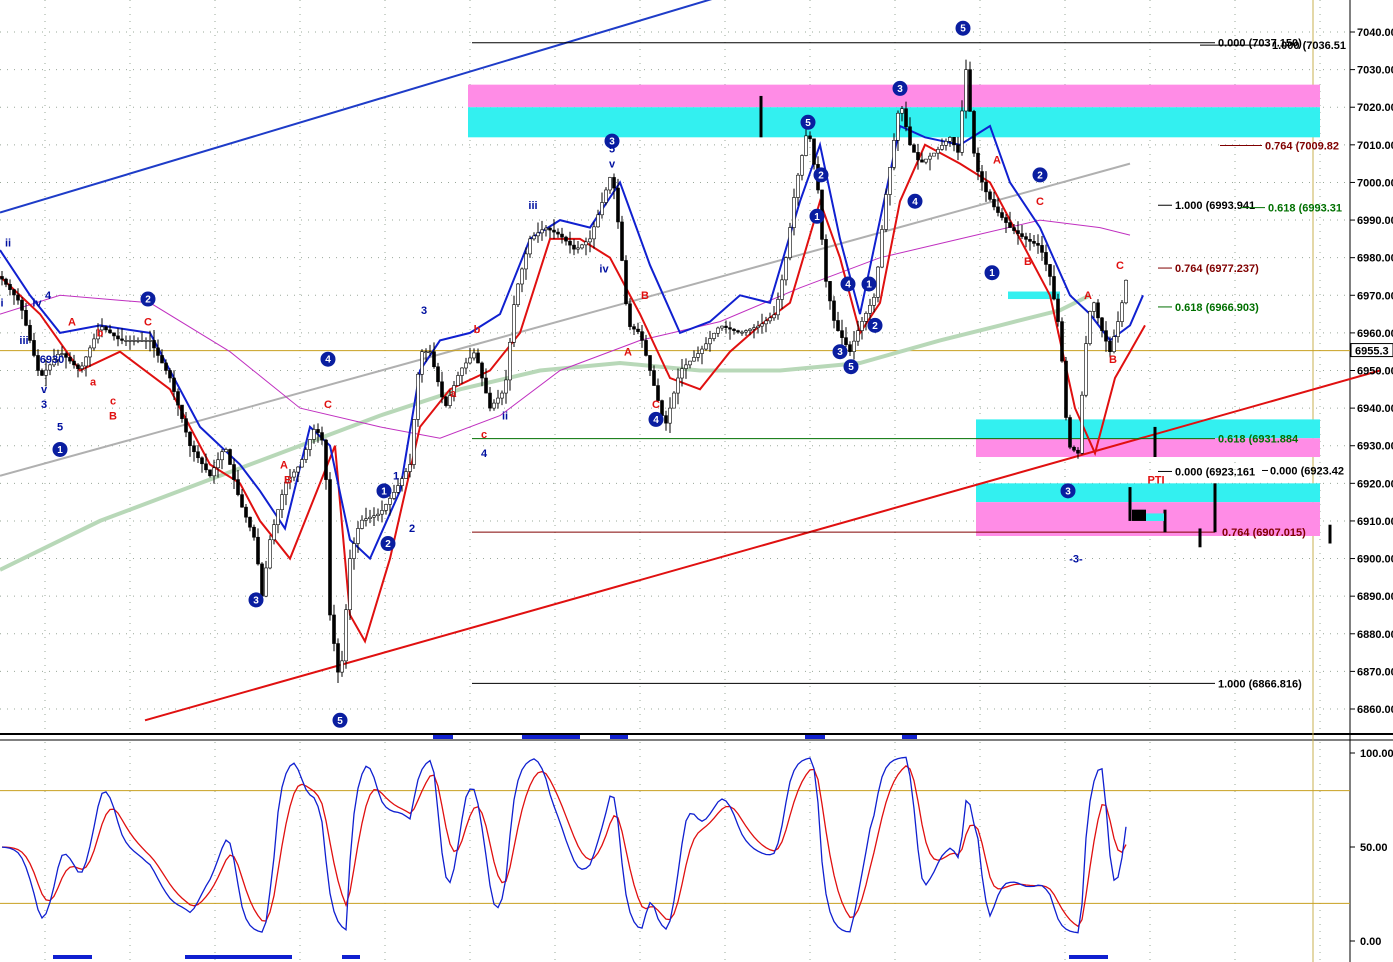  Describe the element at coordinates (1375, 409) in the screenshot. I see `axis-tick-label: 6940.00` at that location.